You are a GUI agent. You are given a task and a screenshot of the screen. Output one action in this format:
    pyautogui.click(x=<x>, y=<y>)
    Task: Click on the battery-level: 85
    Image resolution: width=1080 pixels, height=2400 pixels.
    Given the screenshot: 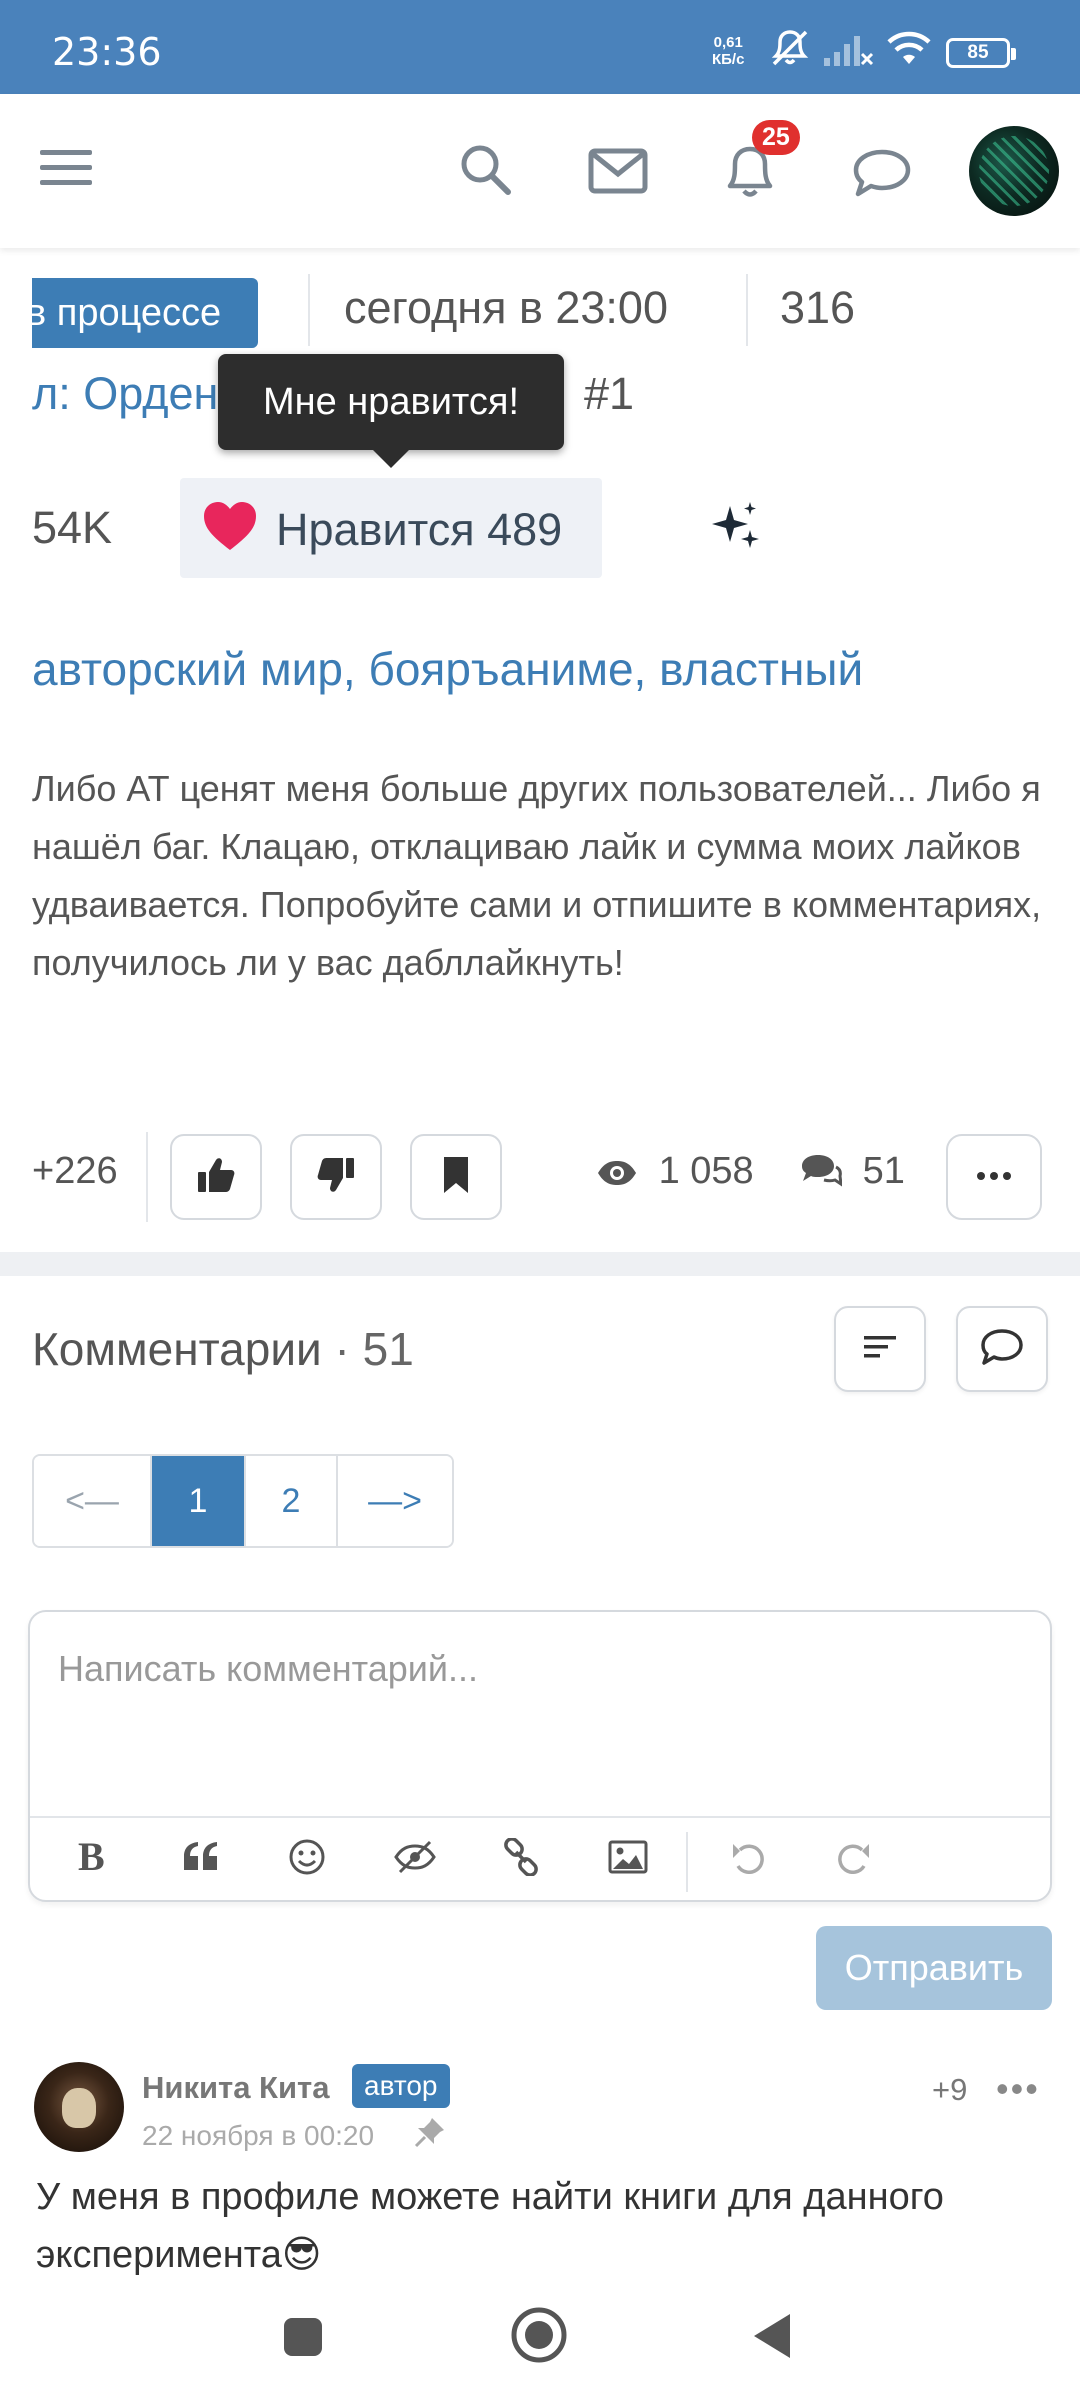 What is the action you would take?
    pyautogui.click(x=978, y=52)
    